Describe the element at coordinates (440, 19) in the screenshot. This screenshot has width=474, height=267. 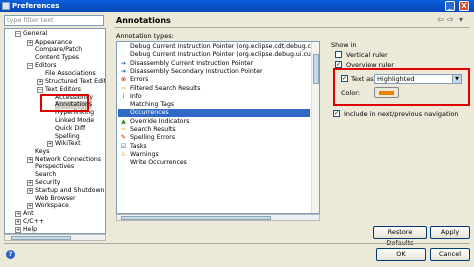
I see `back-arrow-icon: ⇦` at that location.